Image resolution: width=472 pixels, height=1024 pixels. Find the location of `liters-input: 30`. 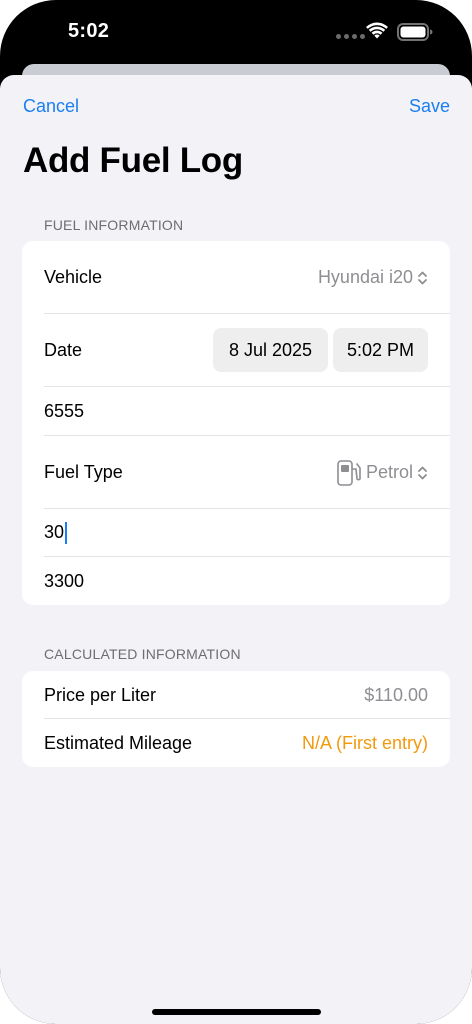

liters-input: 30 is located at coordinates (56, 533).